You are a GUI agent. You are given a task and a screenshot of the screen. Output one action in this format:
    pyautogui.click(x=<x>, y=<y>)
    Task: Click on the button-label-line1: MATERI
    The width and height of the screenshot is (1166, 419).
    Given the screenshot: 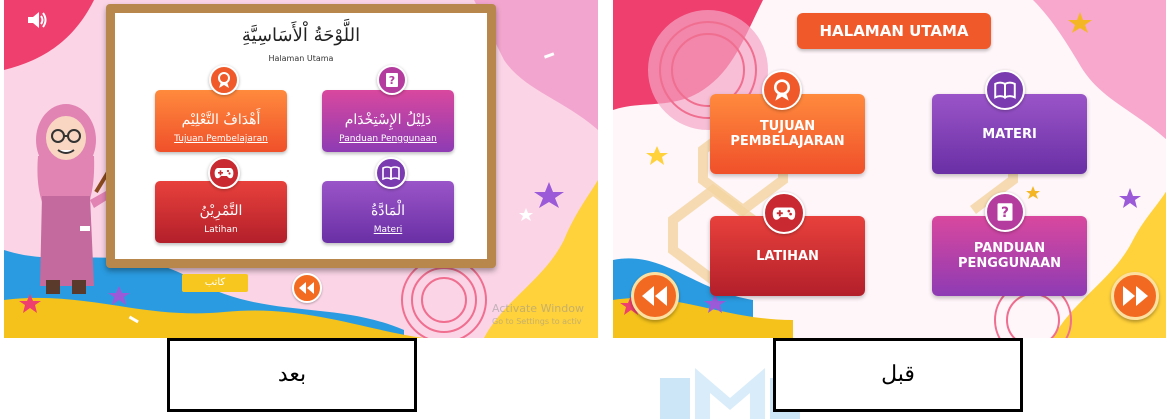 What is the action you would take?
    pyautogui.click(x=1009, y=134)
    